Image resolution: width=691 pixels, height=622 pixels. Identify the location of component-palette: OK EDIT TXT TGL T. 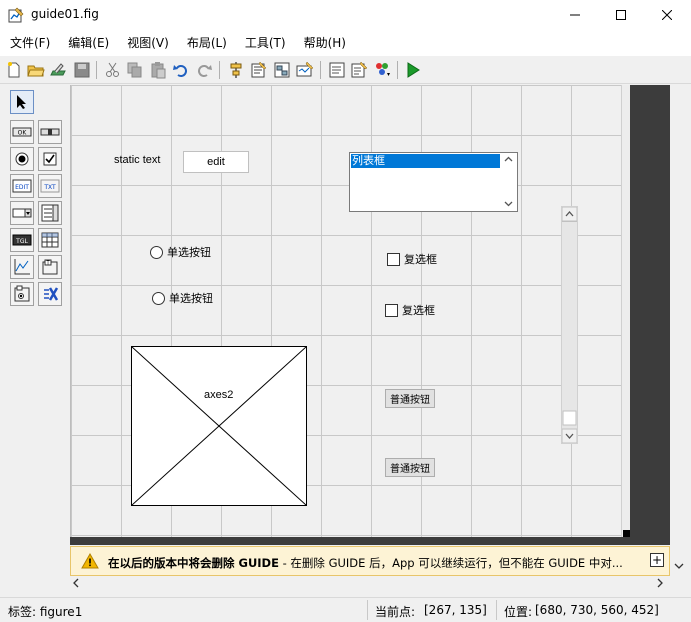
(37, 199).